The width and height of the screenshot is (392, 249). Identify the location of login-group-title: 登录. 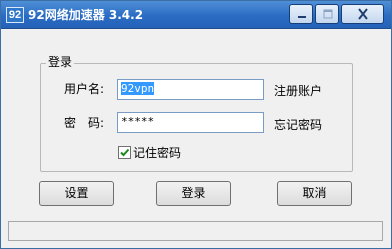
(60, 62).